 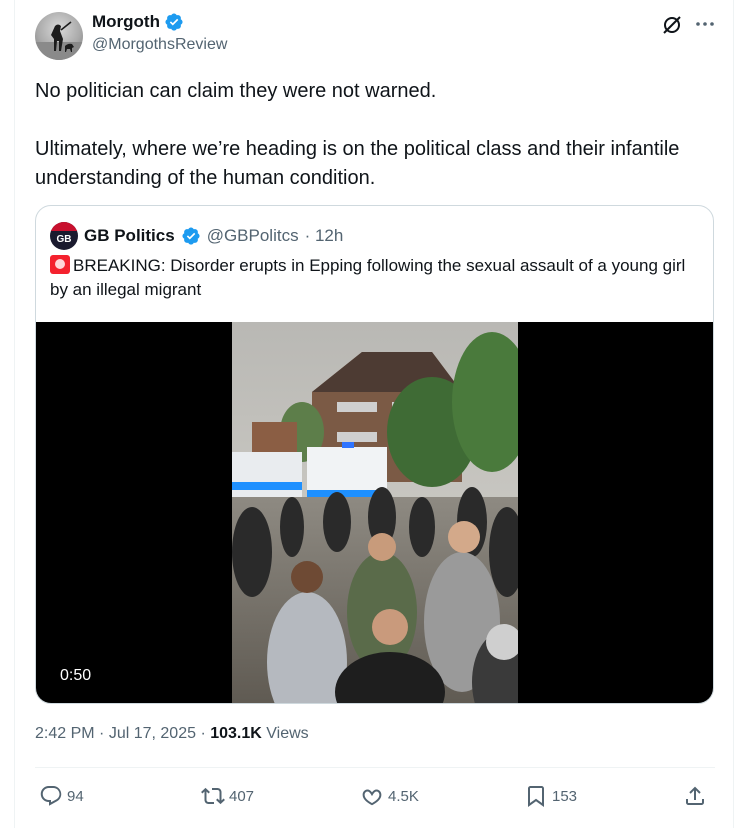 I want to click on tweet-time: 2:42 PM, so click(x=65, y=733).